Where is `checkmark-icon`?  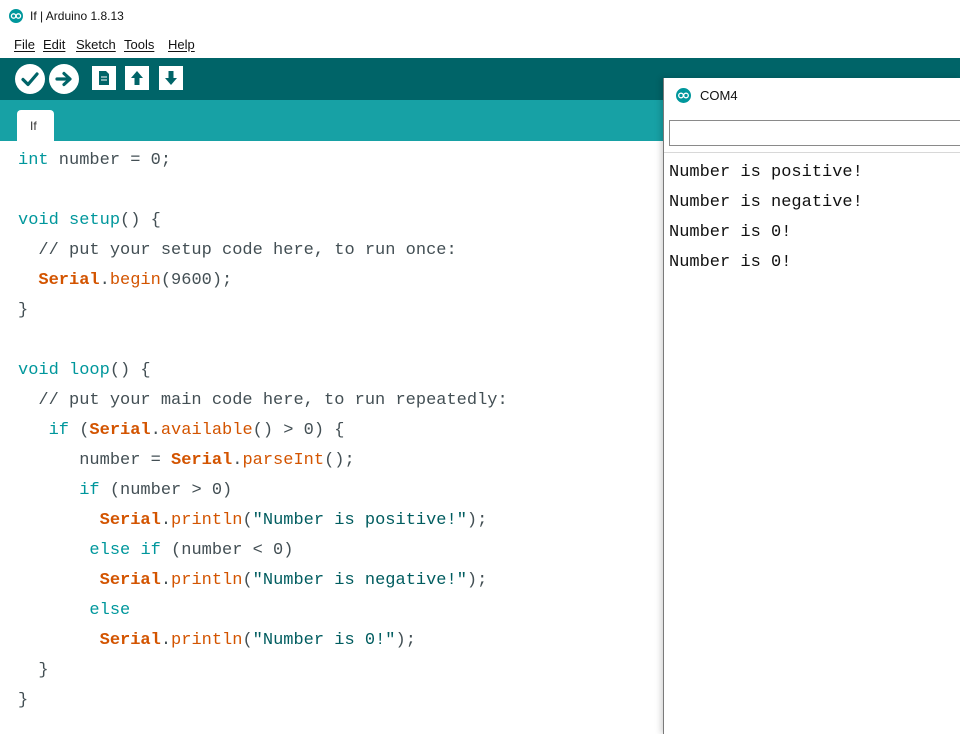
checkmark-icon is located at coordinates (30, 79).